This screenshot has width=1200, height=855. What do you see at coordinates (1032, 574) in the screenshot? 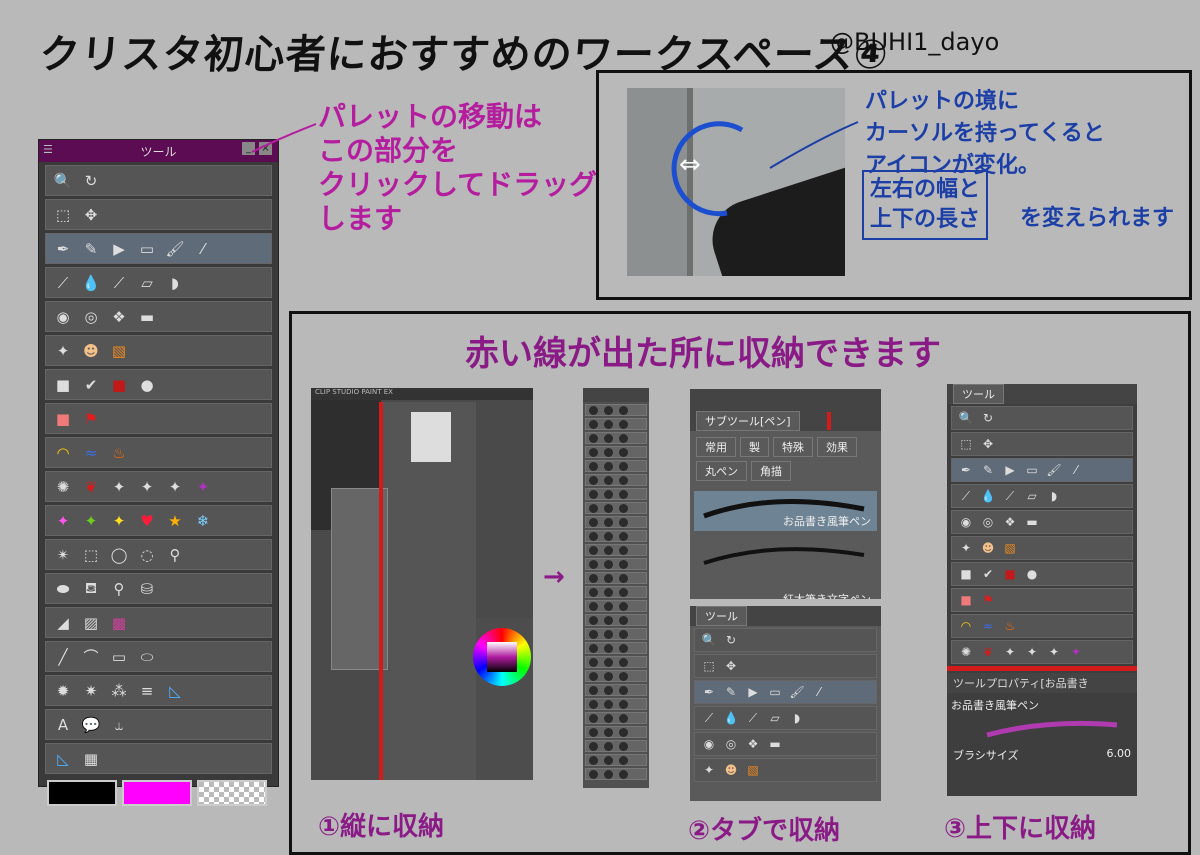
I see `blob-icon: ●` at bounding box center [1032, 574].